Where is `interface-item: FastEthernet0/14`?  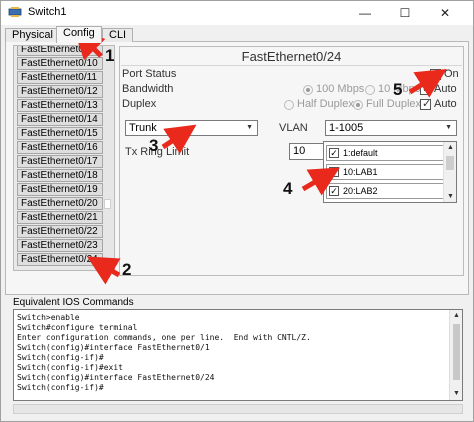
interface-item: FastEthernet0/14 is located at coordinates (60, 119).